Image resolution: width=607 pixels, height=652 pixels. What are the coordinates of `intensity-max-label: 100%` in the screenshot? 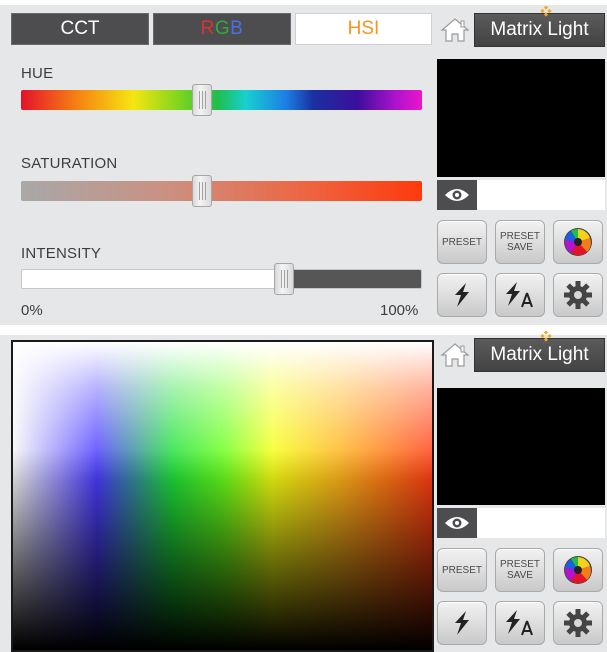 It's located at (399, 310).